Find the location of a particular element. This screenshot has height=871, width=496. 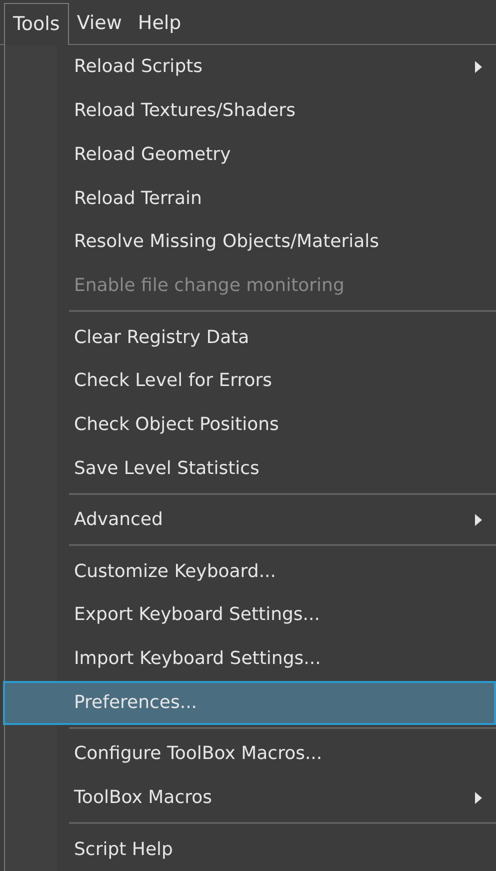

menu-bar-item: View is located at coordinates (99, 23).